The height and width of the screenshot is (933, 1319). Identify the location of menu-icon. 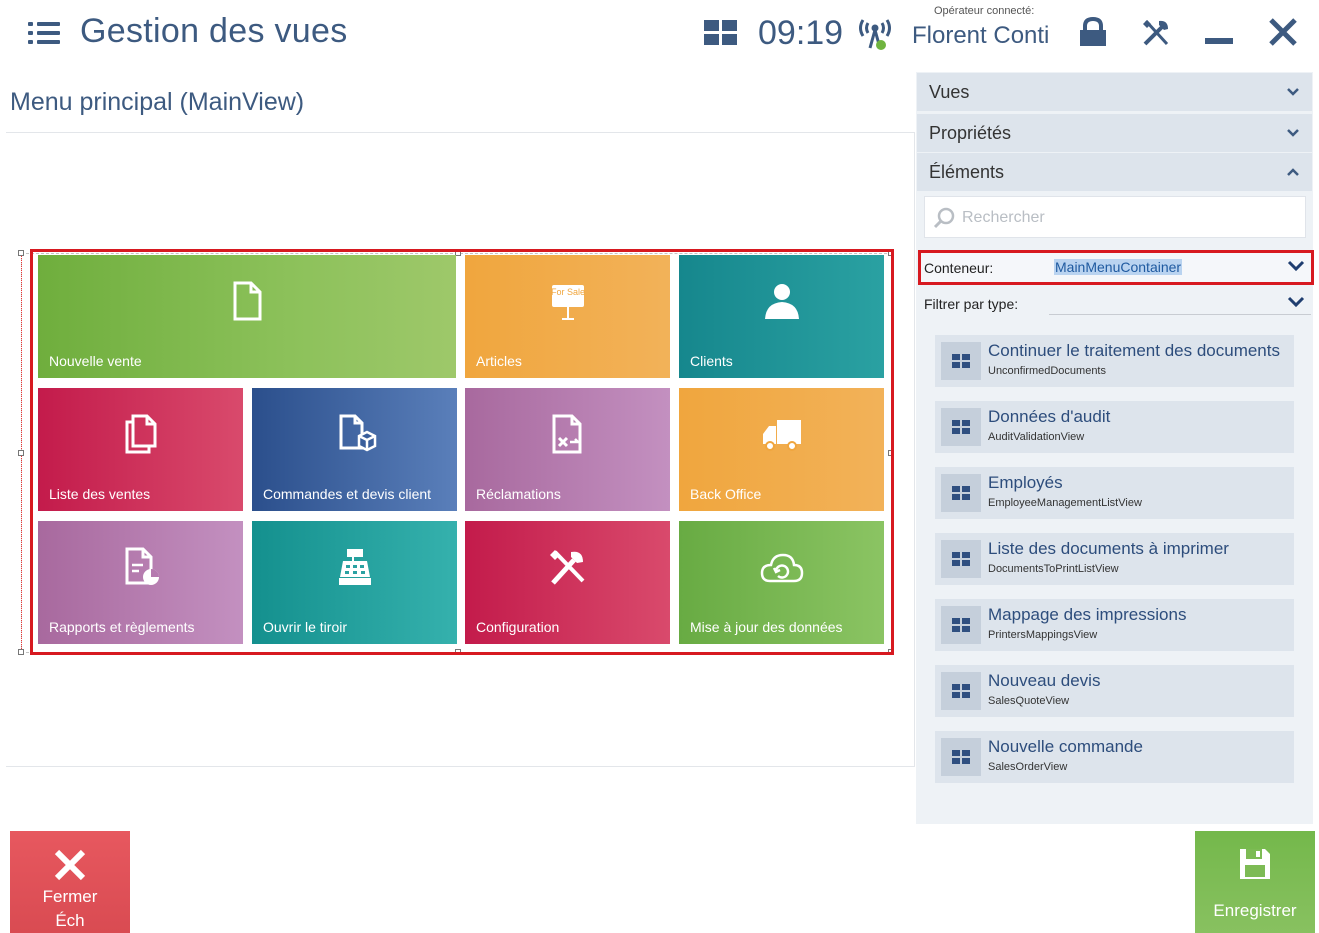
(45, 34).